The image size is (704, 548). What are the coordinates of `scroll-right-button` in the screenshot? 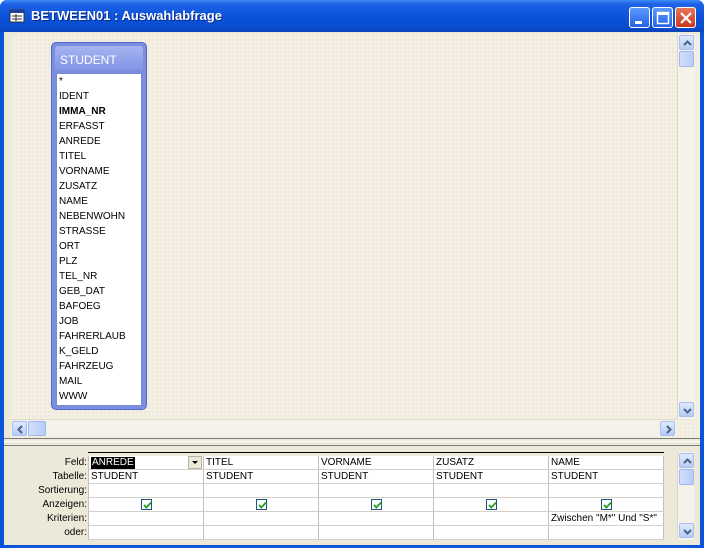 It's located at (667, 428).